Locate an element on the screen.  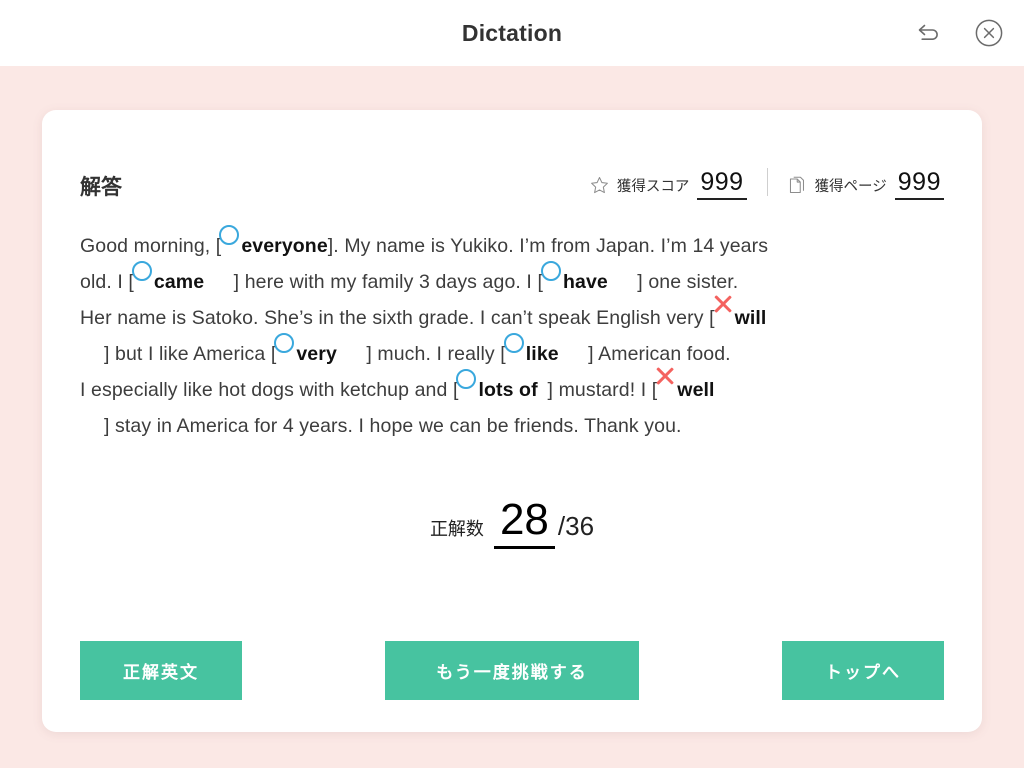
stat-pages-value: 999 is located at coordinates (919, 184).